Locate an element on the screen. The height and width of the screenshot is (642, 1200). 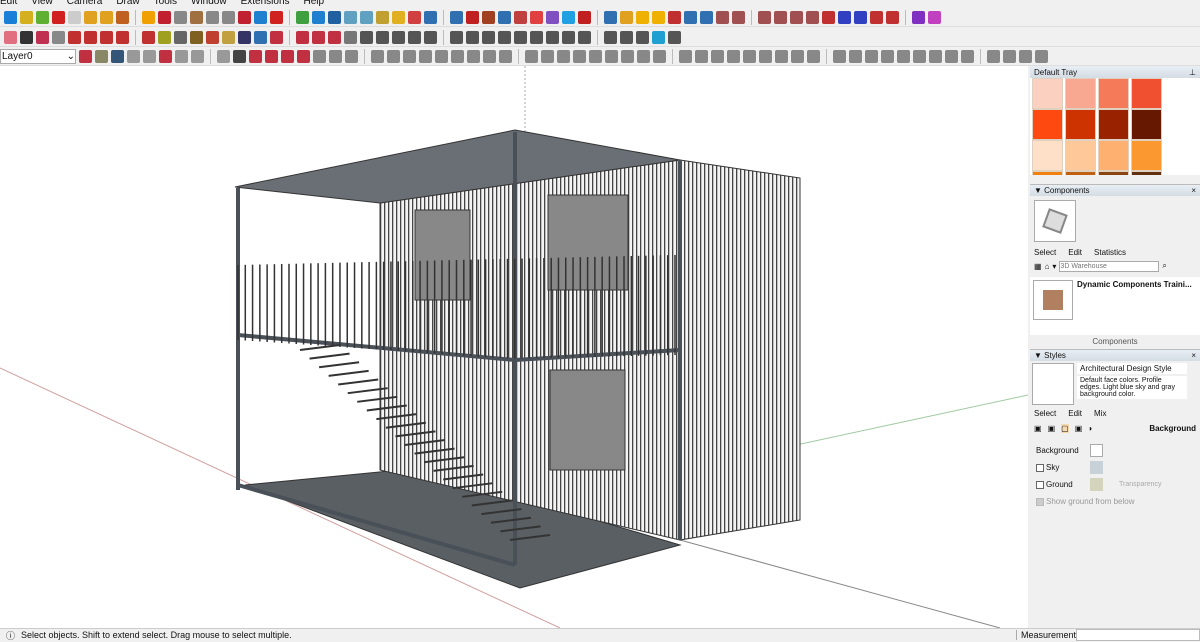
menu-view: View is located at coordinates (42, 4).